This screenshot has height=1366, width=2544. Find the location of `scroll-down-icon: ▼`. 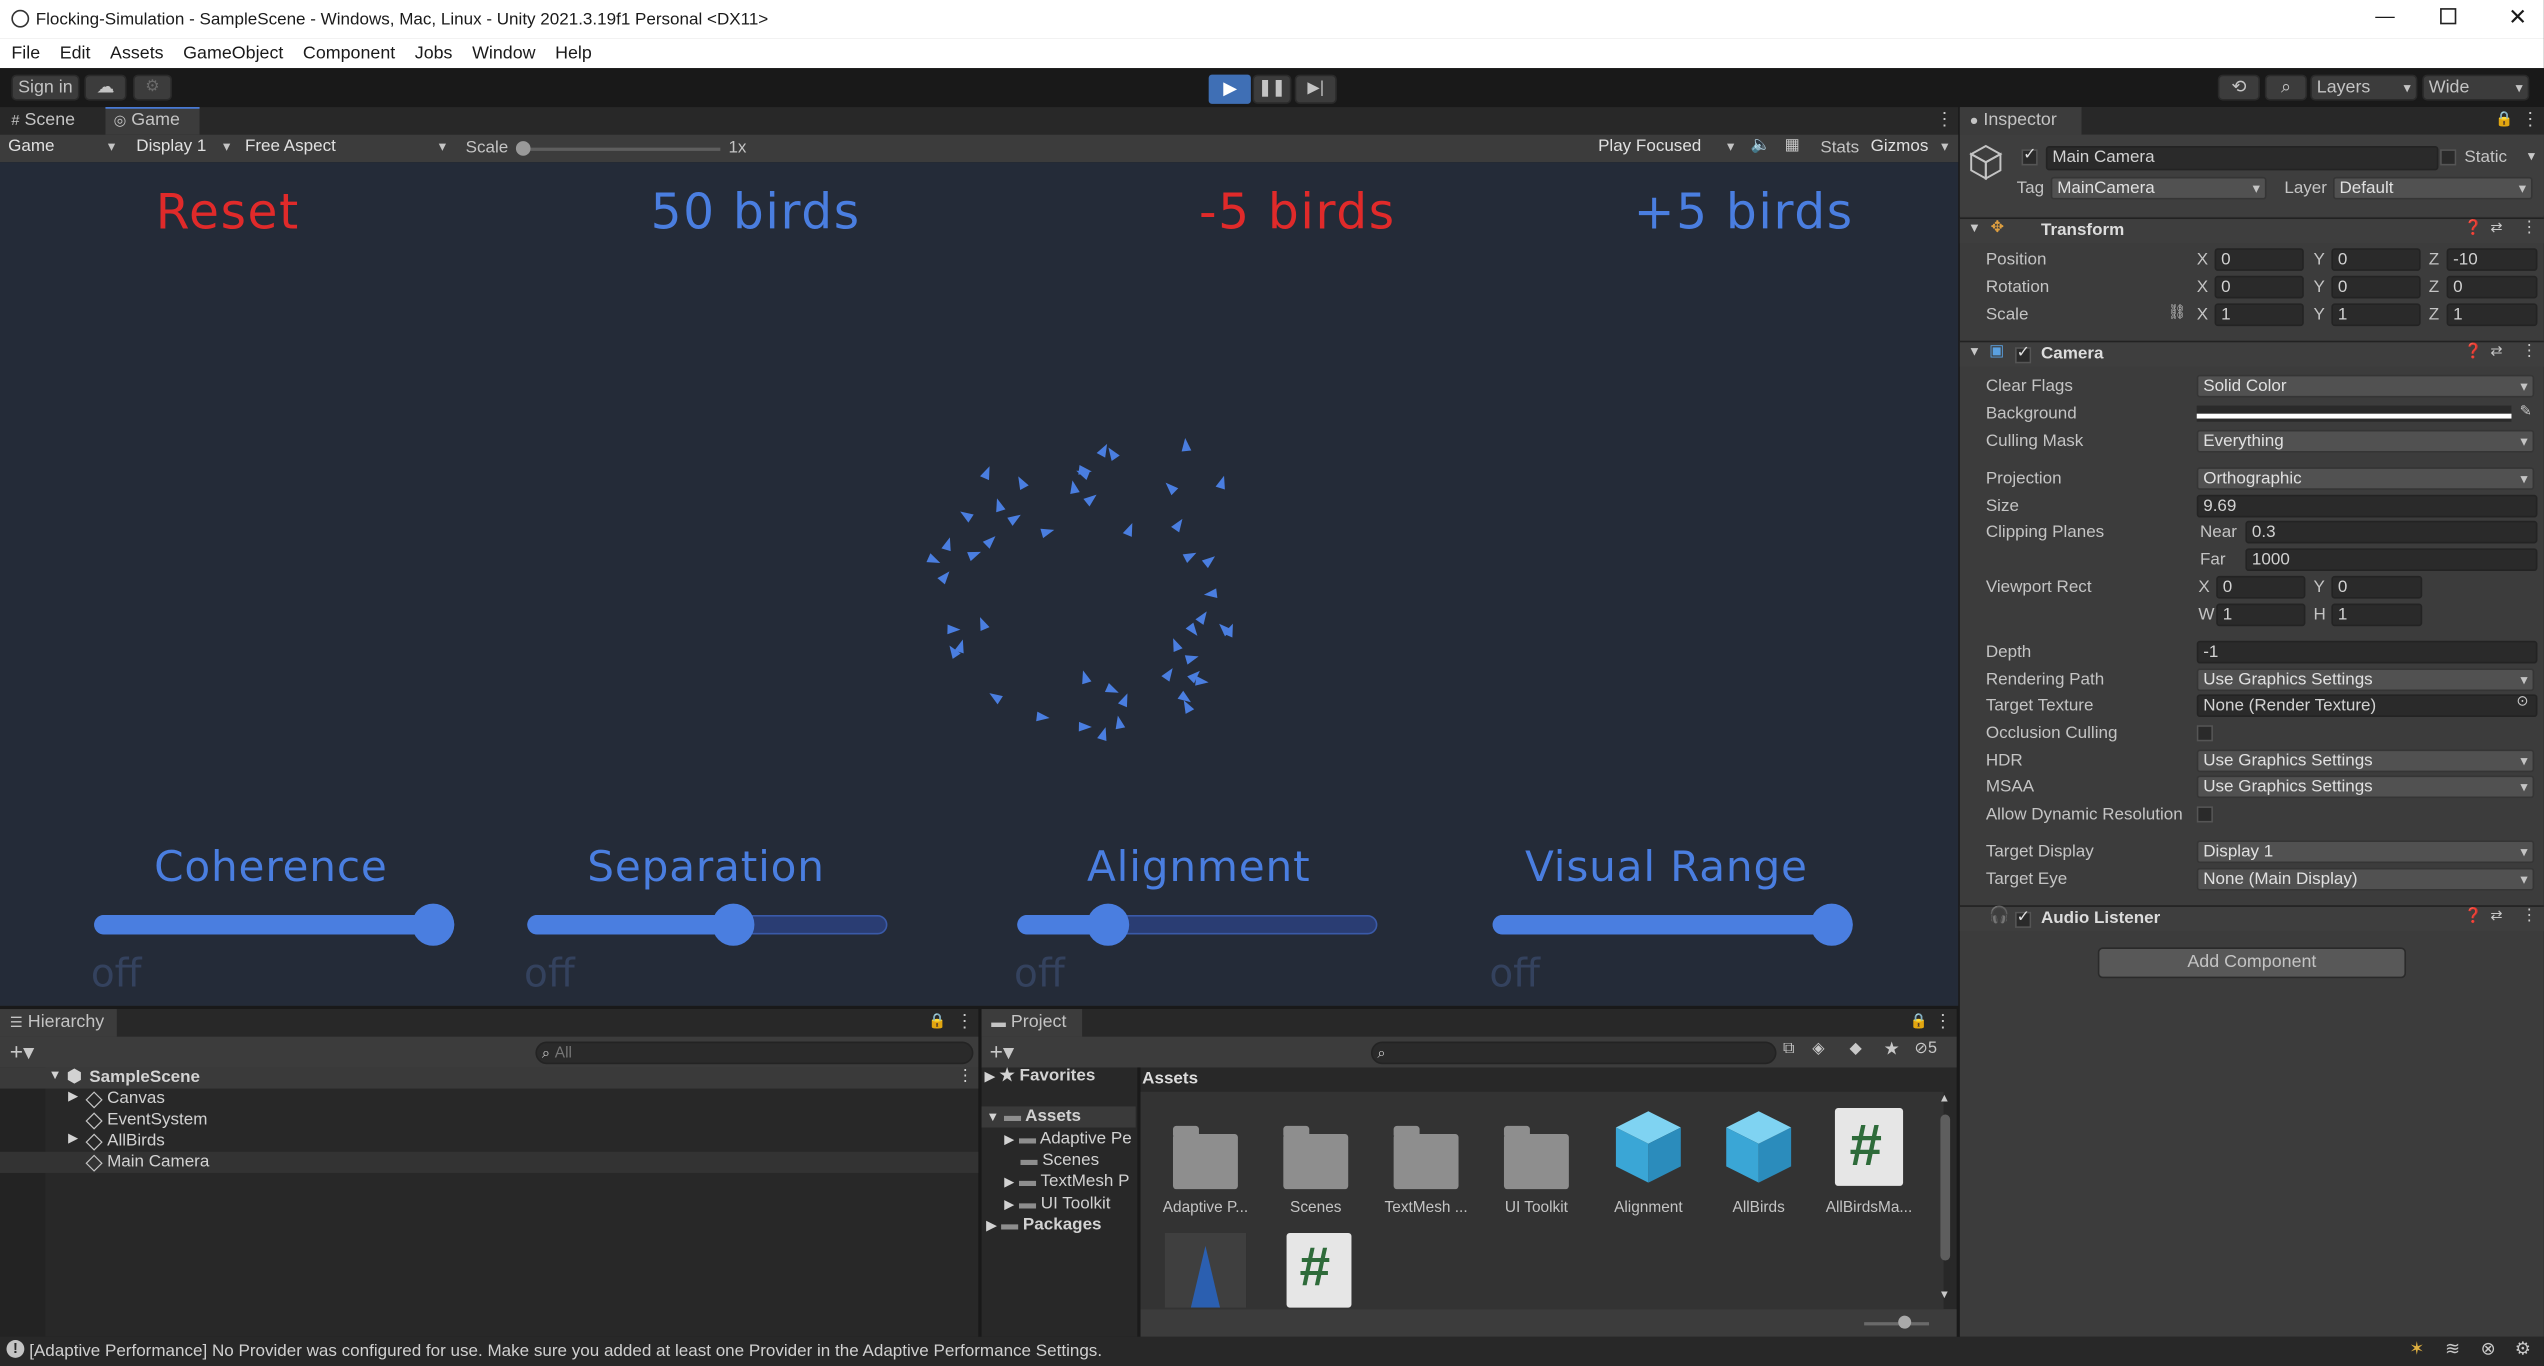

scroll-down-icon: ▼ is located at coordinates (1944, 1295).